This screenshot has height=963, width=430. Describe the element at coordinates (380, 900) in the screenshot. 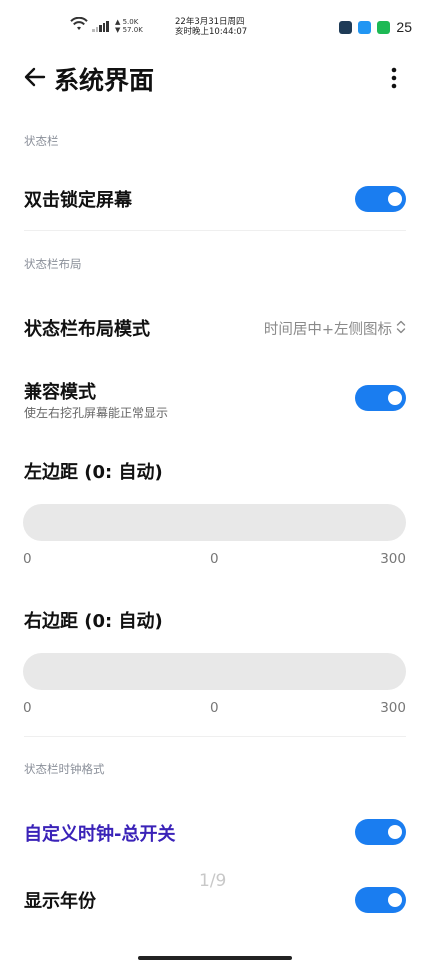

I see `show-year-toggle` at that location.